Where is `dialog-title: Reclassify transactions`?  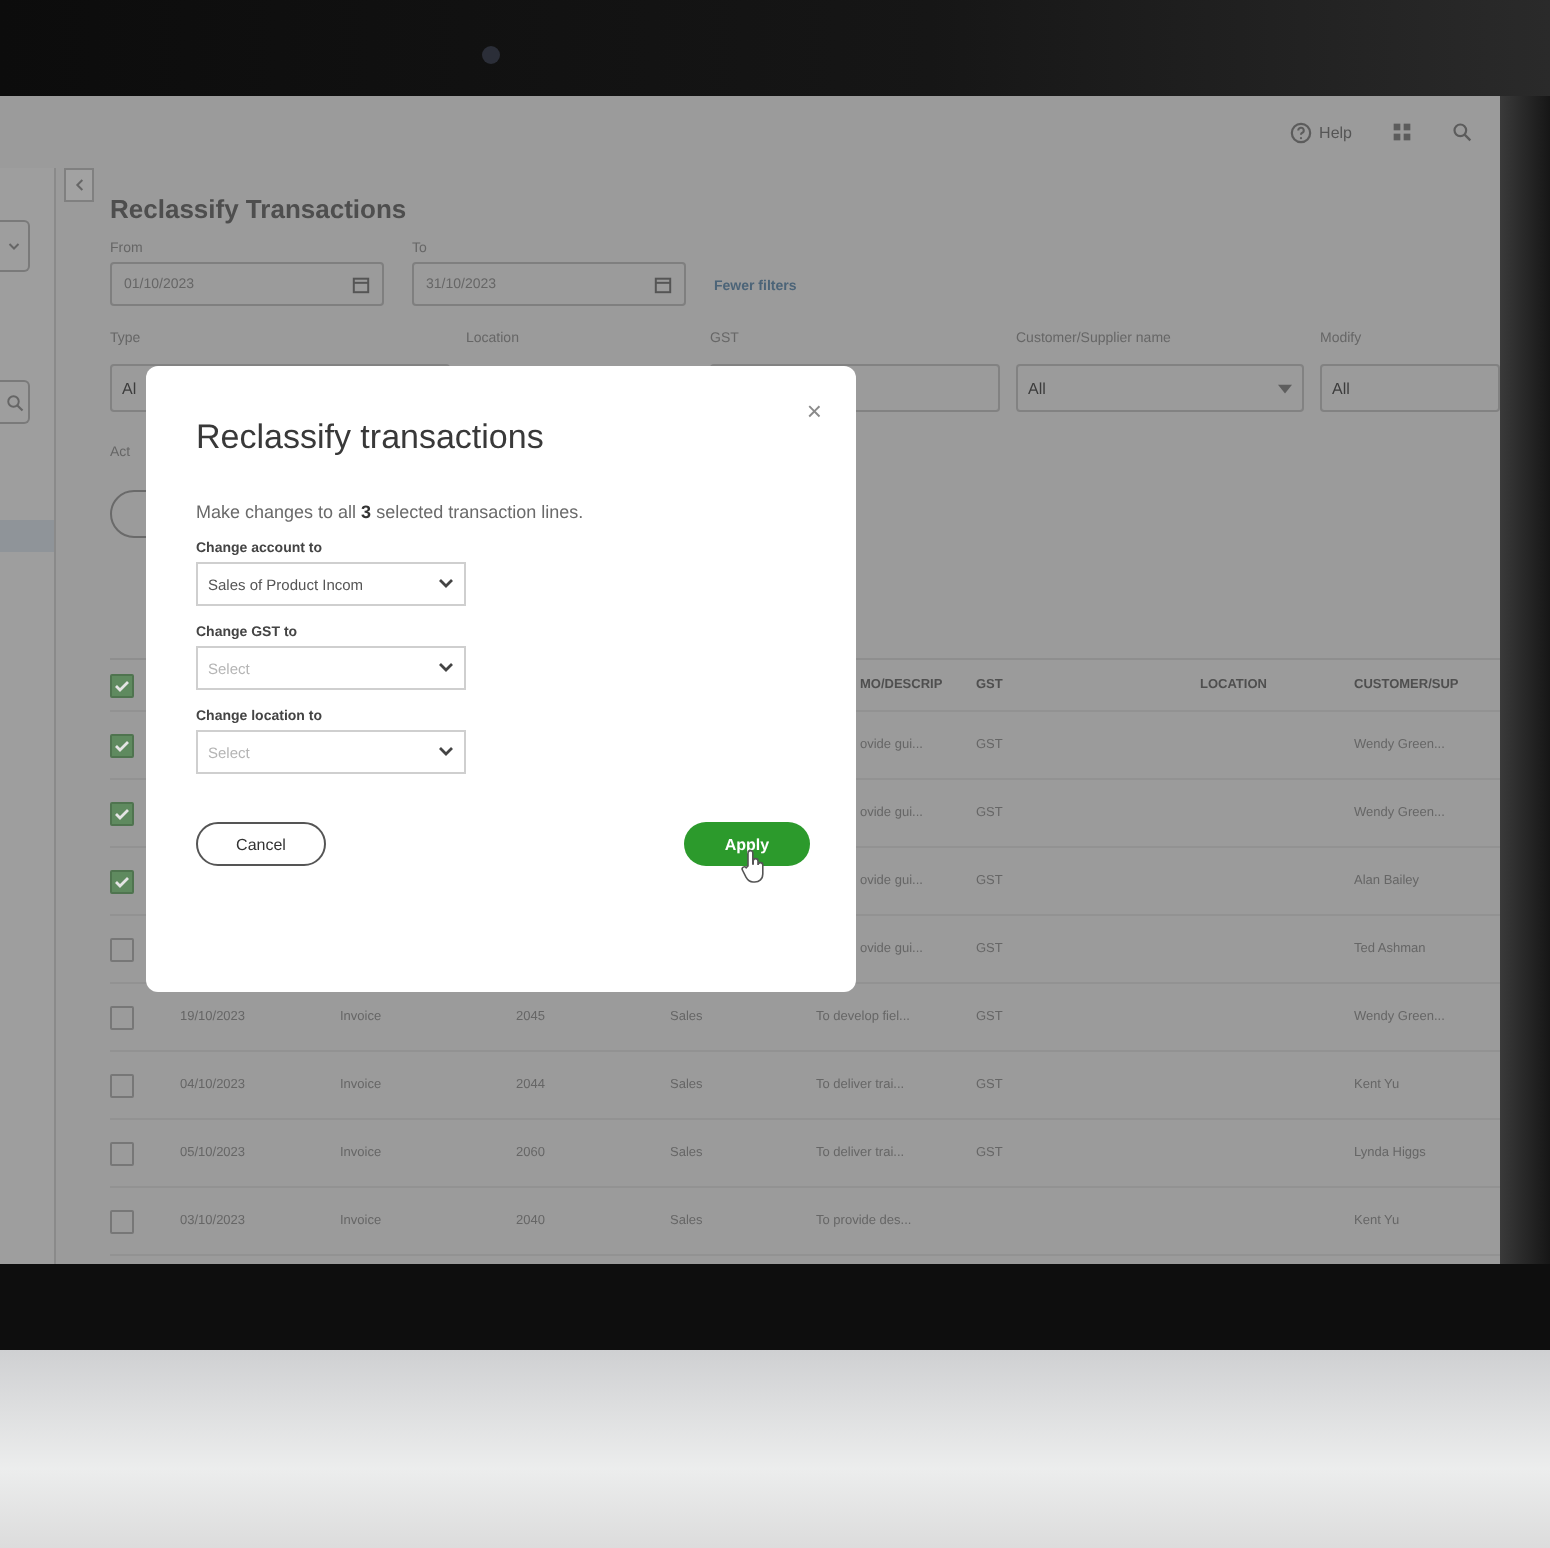 dialog-title: Reclassify transactions is located at coordinates (370, 438).